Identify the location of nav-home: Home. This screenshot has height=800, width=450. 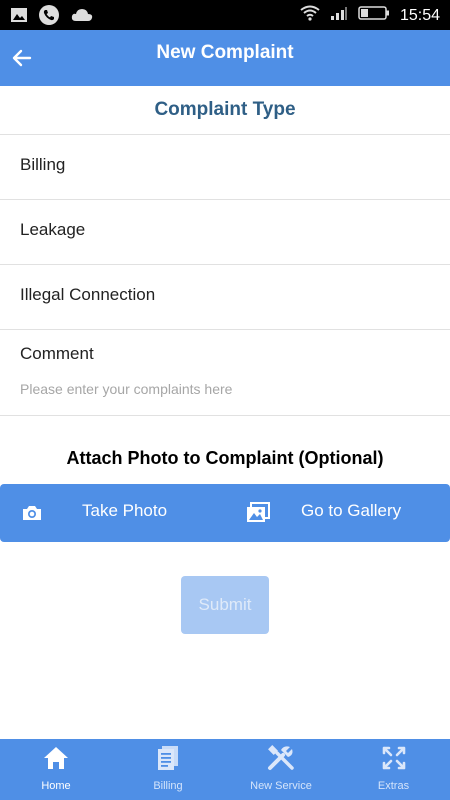
(56, 769).